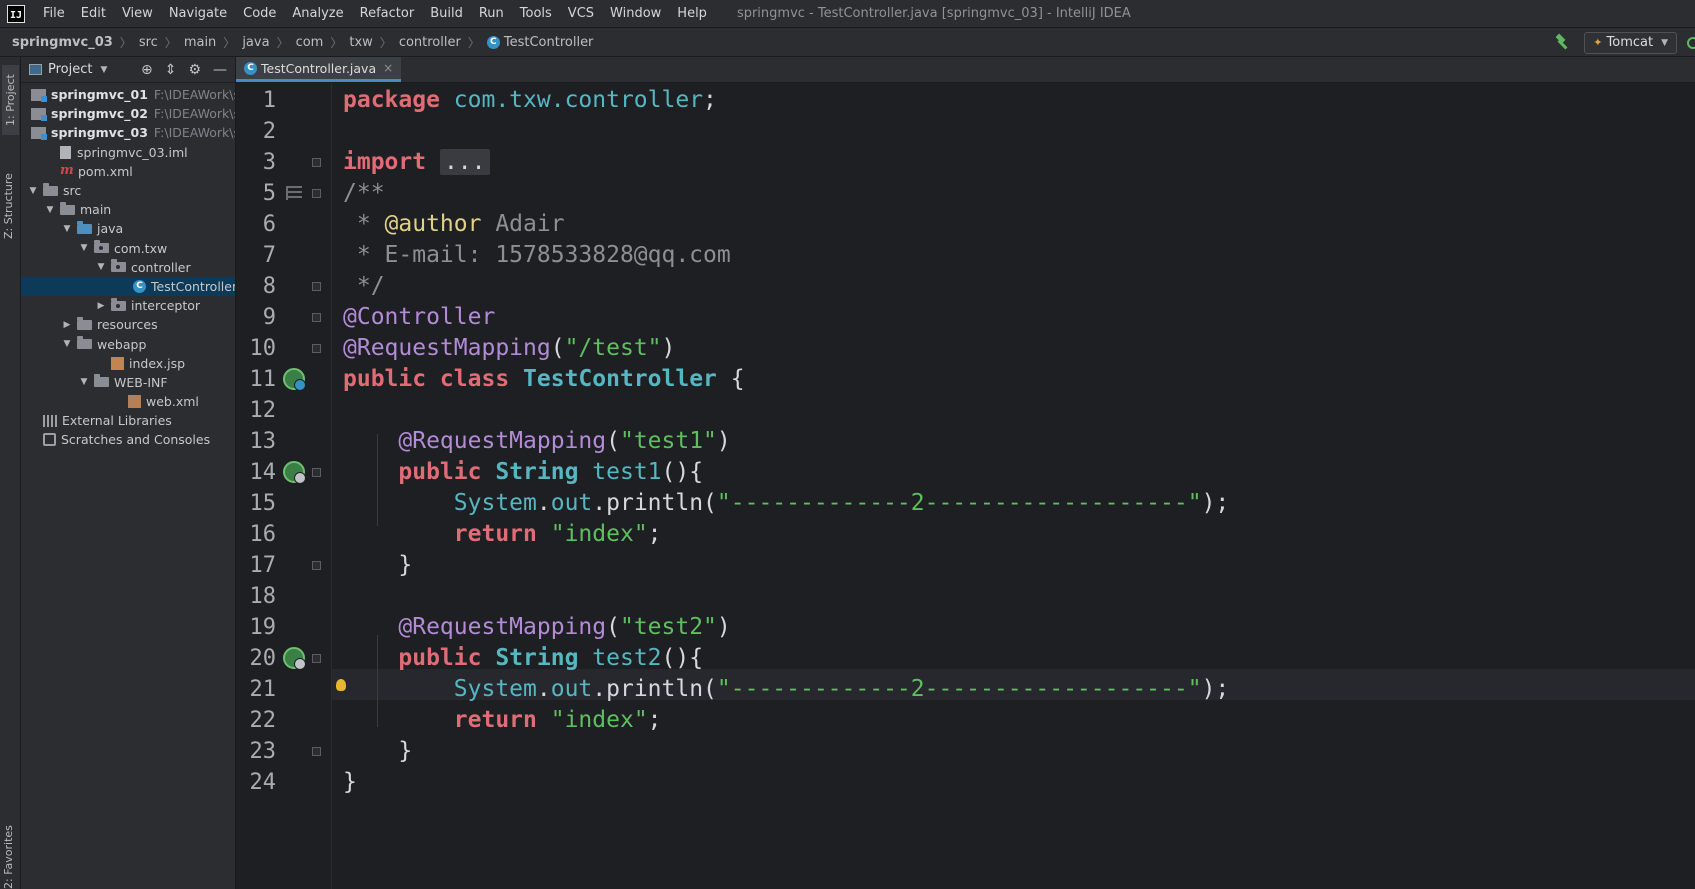  I want to click on code-token: public, so click(440, 472).